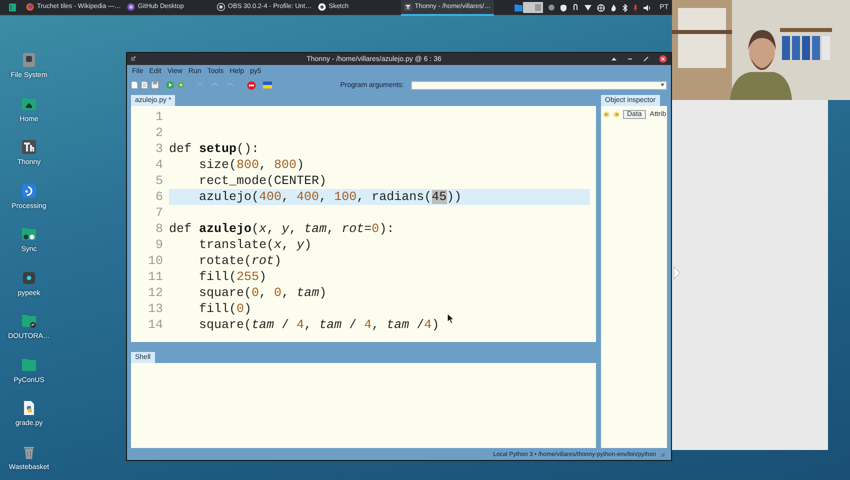 The height and width of the screenshot is (480, 850). What do you see at coordinates (30, 6) in the screenshot?
I see `browser-icon` at bounding box center [30, 6].